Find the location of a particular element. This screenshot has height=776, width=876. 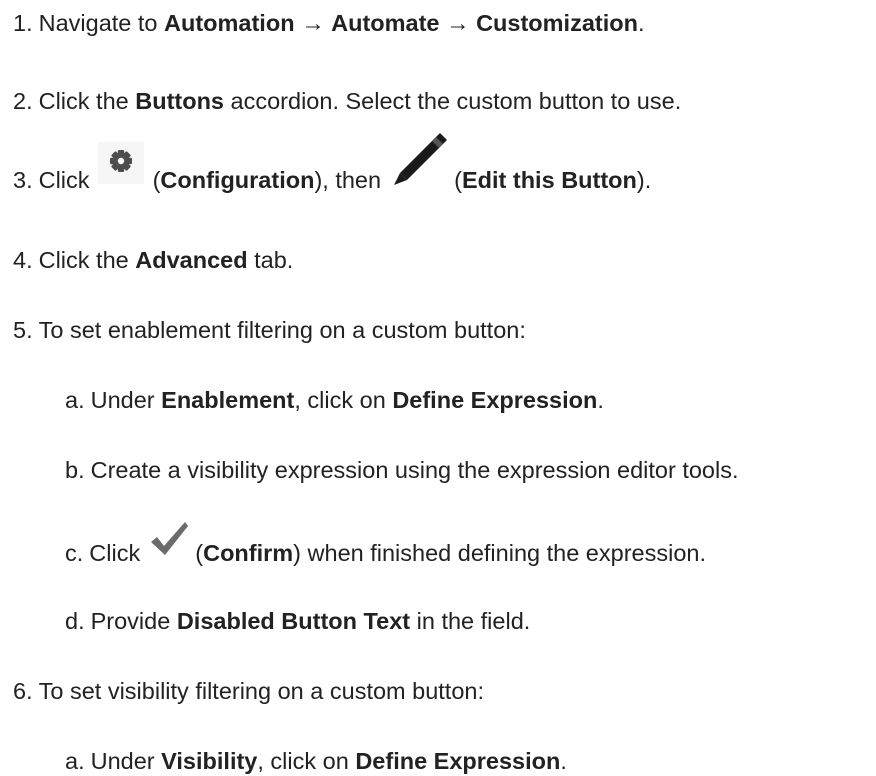

menu-automation: Automation is located at coordinates (229, 23).